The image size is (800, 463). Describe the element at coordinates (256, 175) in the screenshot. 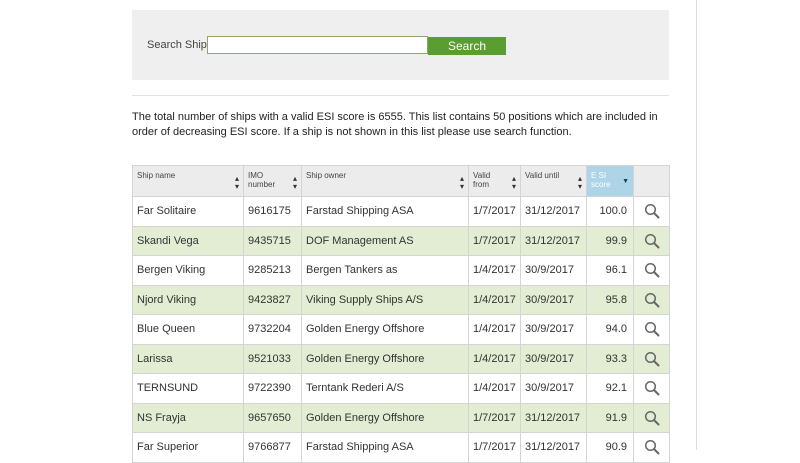

I see `header-imo-label-1: IMO` at that location.